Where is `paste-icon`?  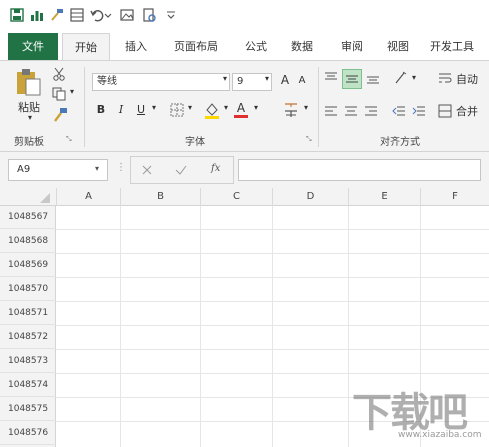 paste-icon is located at coordinates (29, 82).